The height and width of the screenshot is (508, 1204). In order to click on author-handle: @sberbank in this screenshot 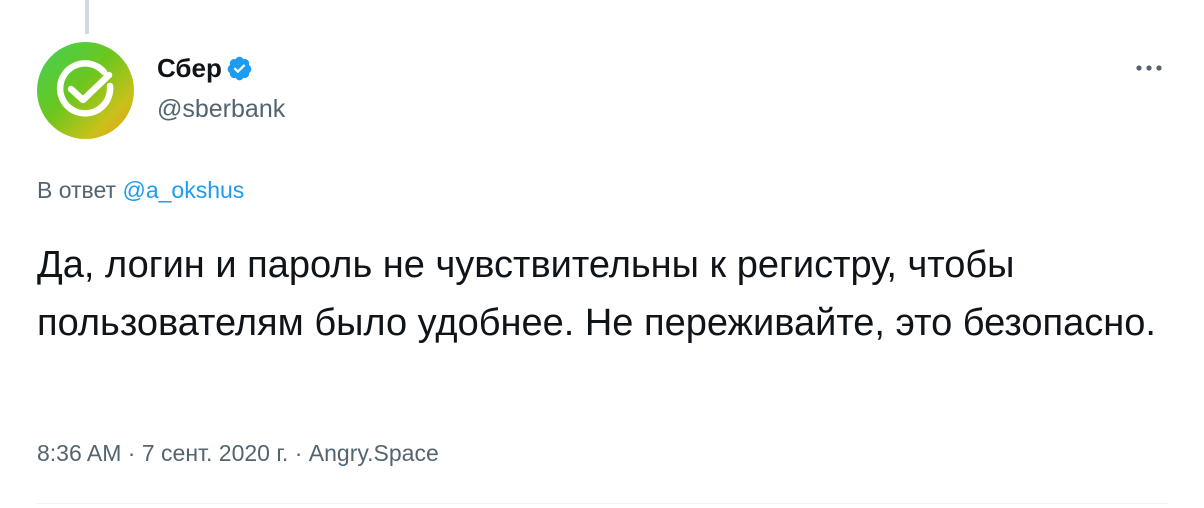, I will do `click(221, 109)`.